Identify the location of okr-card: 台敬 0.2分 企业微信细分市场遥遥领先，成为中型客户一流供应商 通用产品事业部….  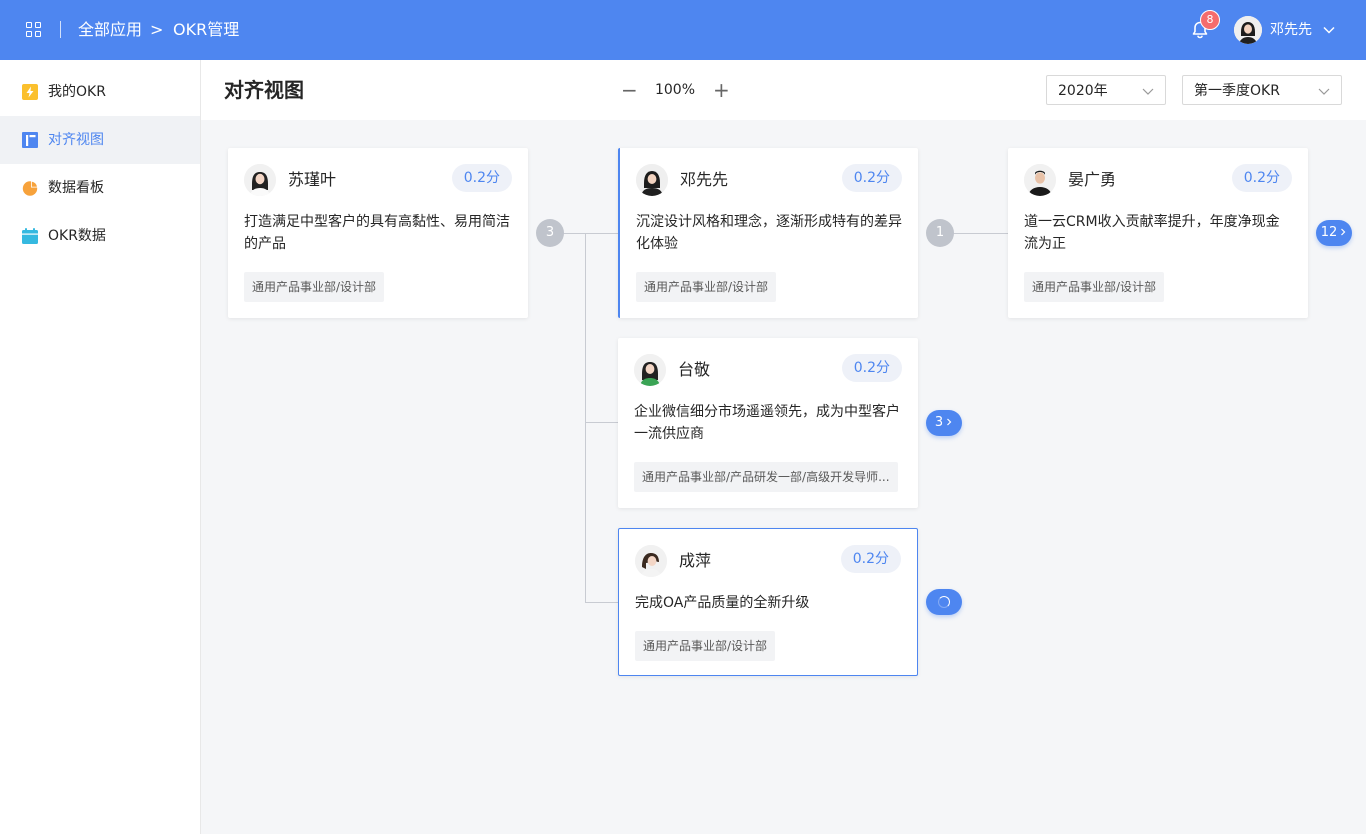
(768, 423).